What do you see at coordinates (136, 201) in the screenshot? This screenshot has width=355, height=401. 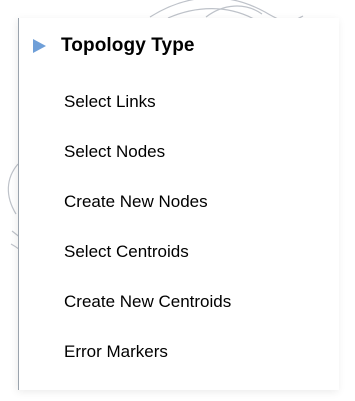 I see `menu-item-label: Create New Nodes` at bounding box center [136, 201].